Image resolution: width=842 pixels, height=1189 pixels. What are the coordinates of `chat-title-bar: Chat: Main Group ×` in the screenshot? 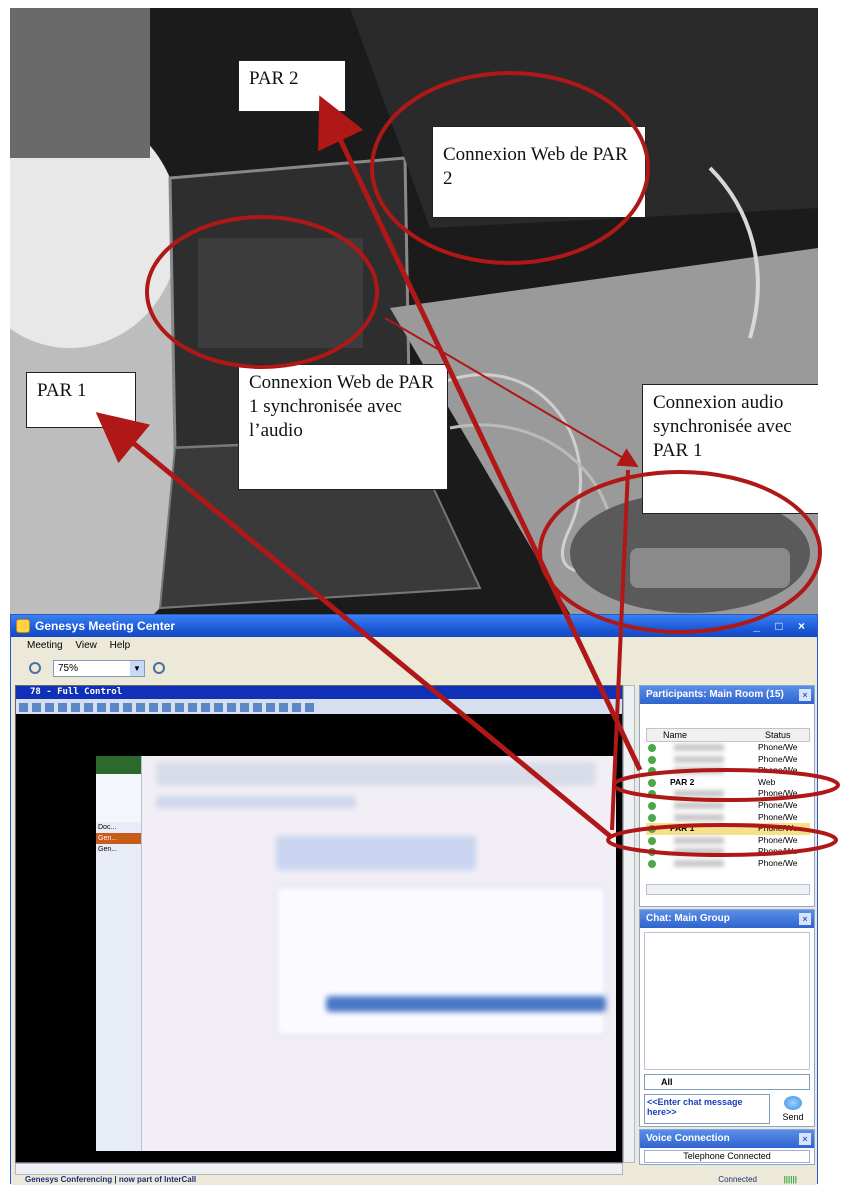 It's located at (727, 919).